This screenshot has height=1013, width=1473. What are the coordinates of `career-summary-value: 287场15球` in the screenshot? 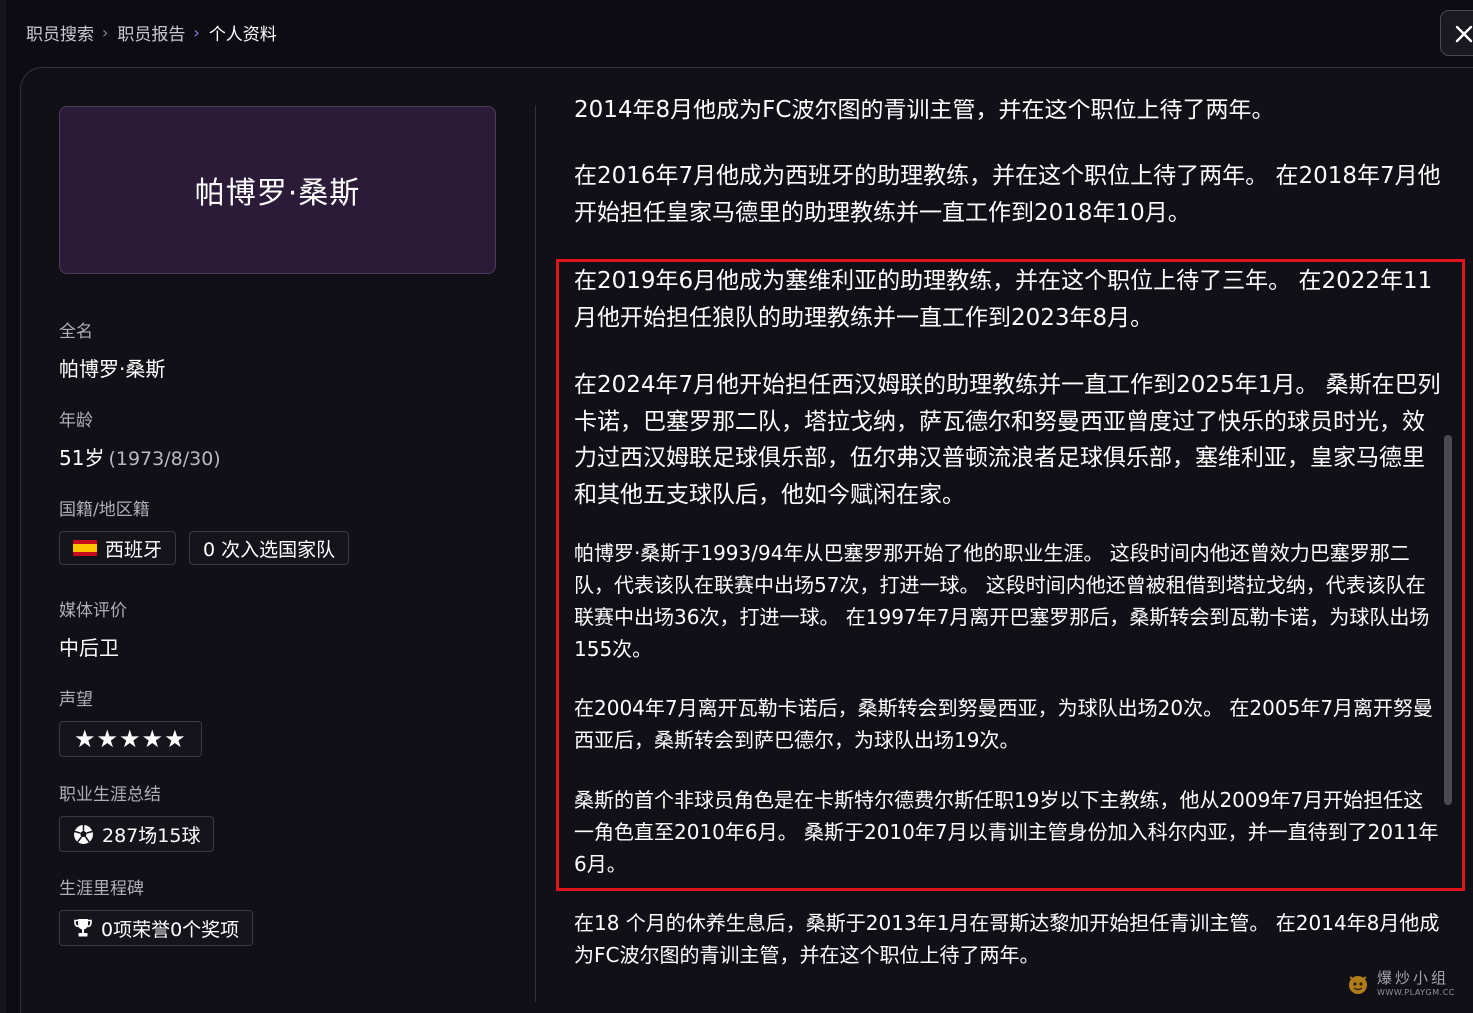 It's located at (151, 835).